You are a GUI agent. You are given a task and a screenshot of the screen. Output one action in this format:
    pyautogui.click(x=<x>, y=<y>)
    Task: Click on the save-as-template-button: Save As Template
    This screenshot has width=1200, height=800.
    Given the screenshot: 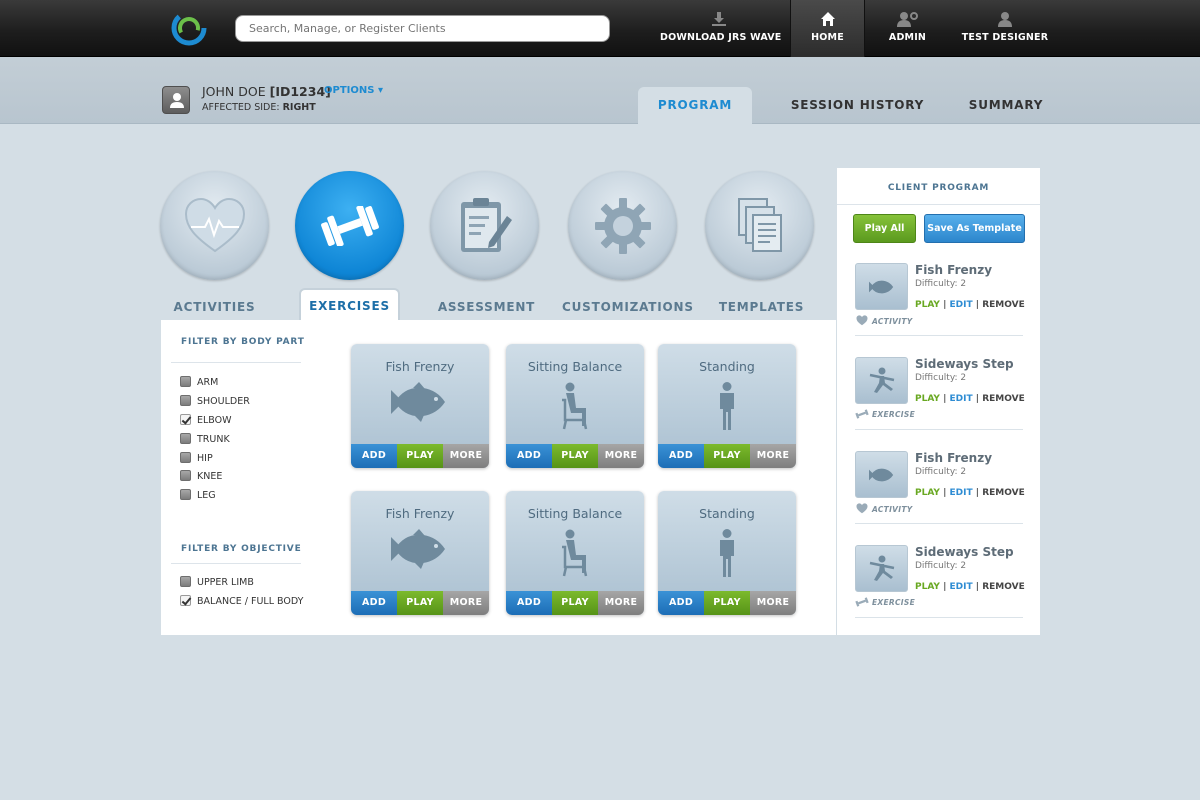 What is the action you would take?
    pyautogui.click(x=974, y=228)
    